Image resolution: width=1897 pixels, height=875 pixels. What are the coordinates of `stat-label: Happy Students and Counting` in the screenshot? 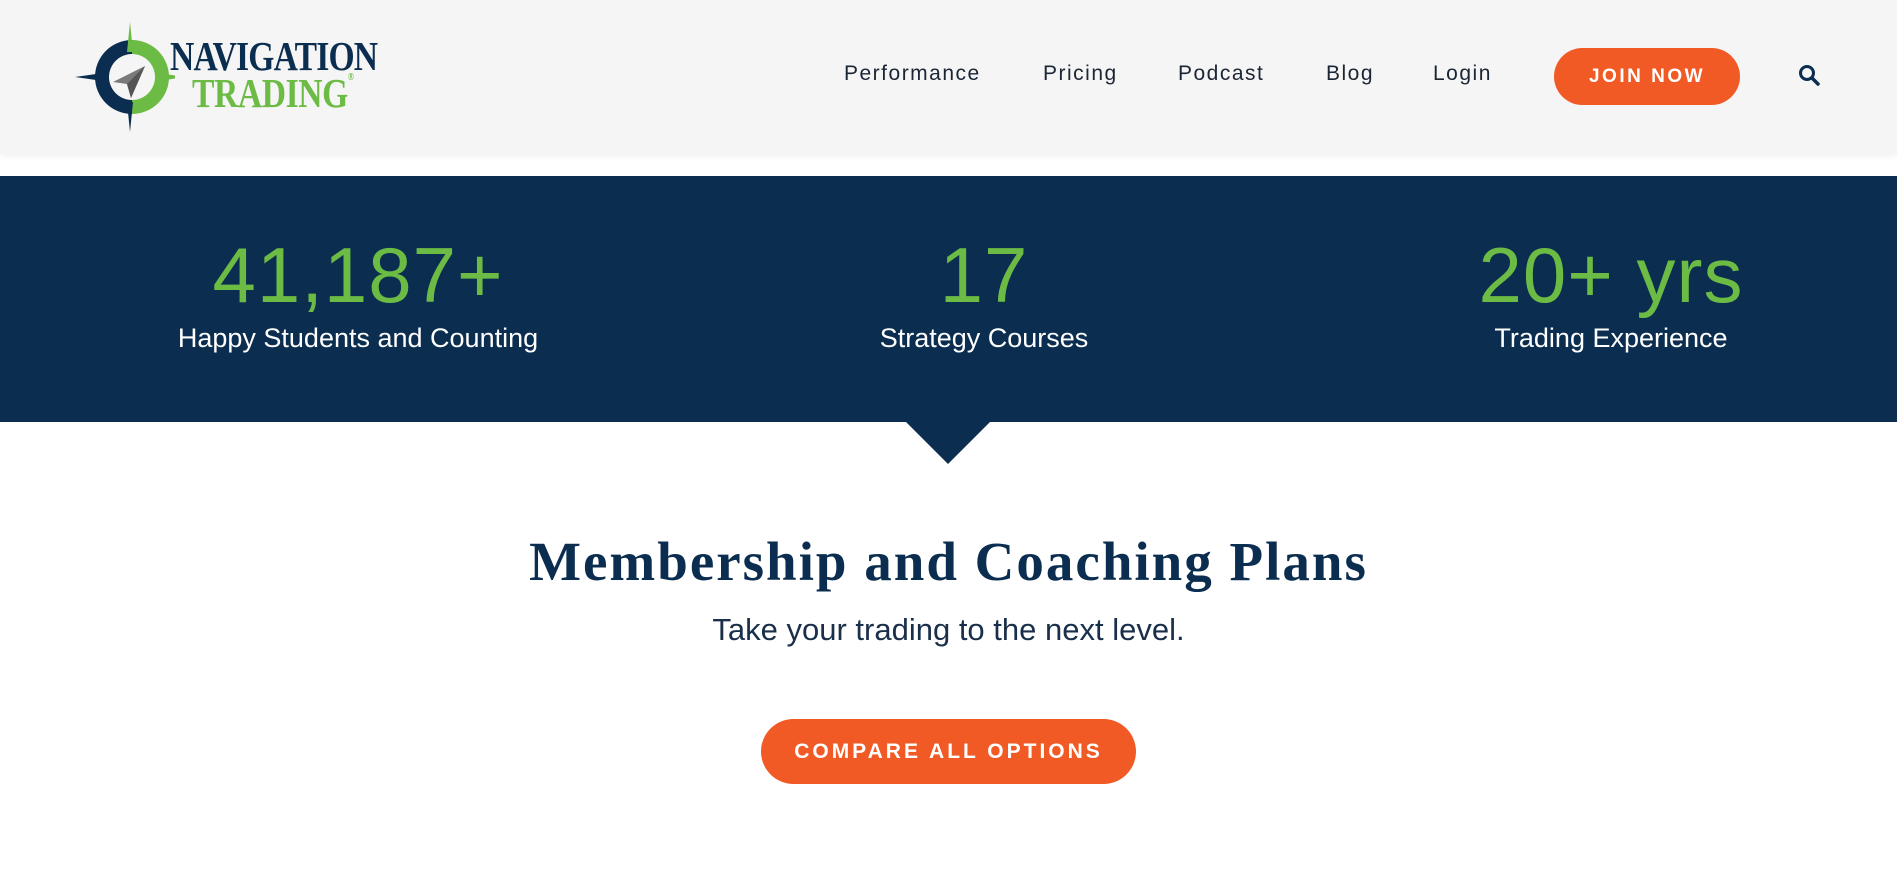 It's located at (358, 338).